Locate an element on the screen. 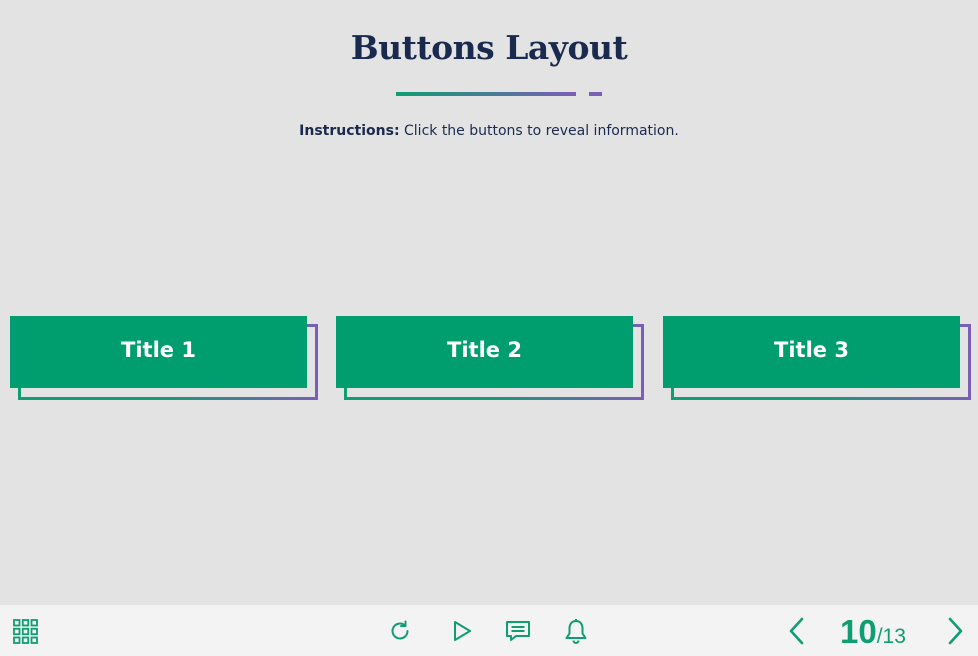 This screenshot has width=978, height=656. instructions-label: Instructions: is located at coordinates (349, 131).